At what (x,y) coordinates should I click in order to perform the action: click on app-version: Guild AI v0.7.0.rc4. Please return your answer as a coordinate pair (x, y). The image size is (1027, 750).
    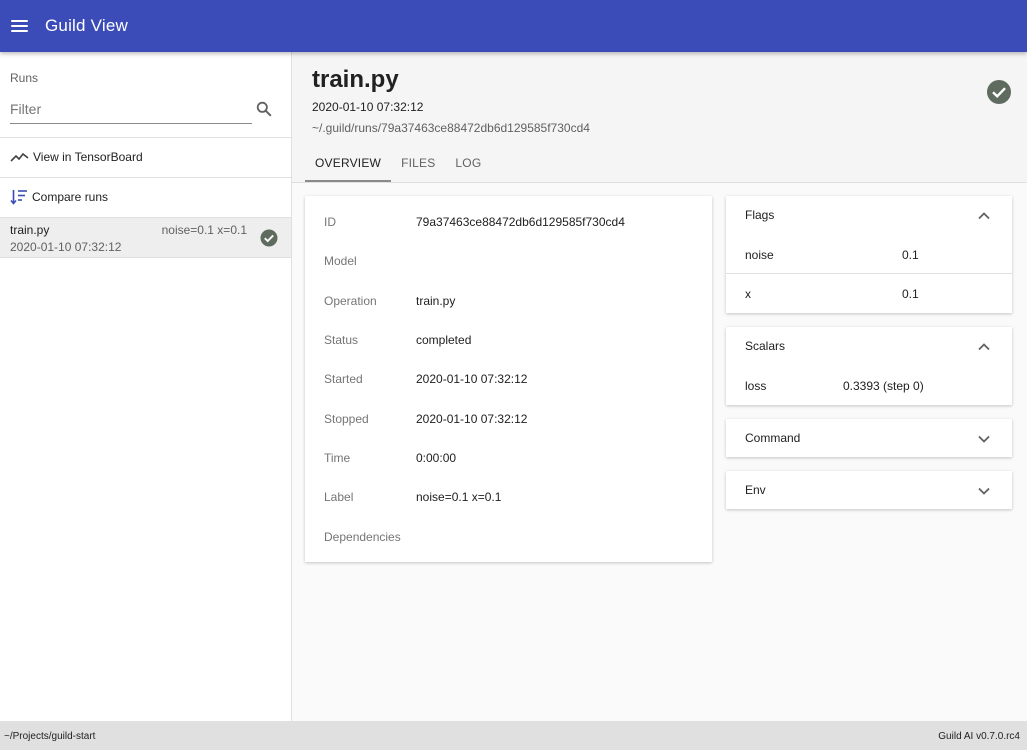
    Looking at the image, I should click on (979, 736).